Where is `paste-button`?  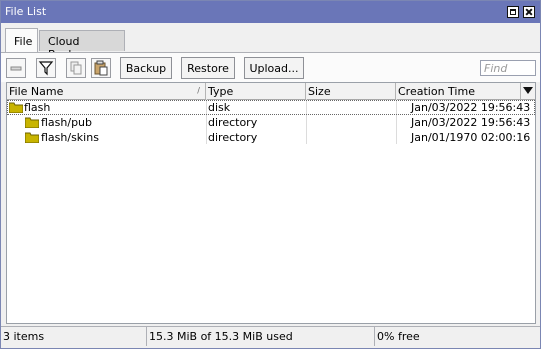
paste-button is located at coordinates (101, 68).